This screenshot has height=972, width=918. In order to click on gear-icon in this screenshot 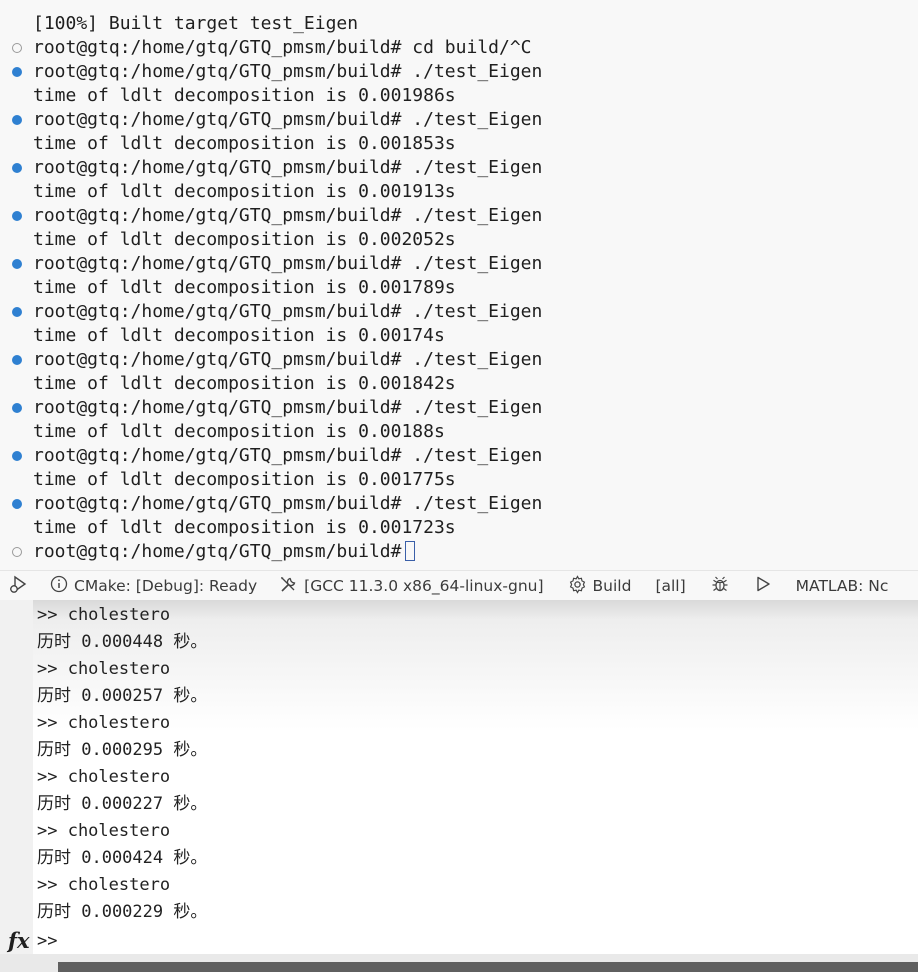, I will do `click(580, 586)`.